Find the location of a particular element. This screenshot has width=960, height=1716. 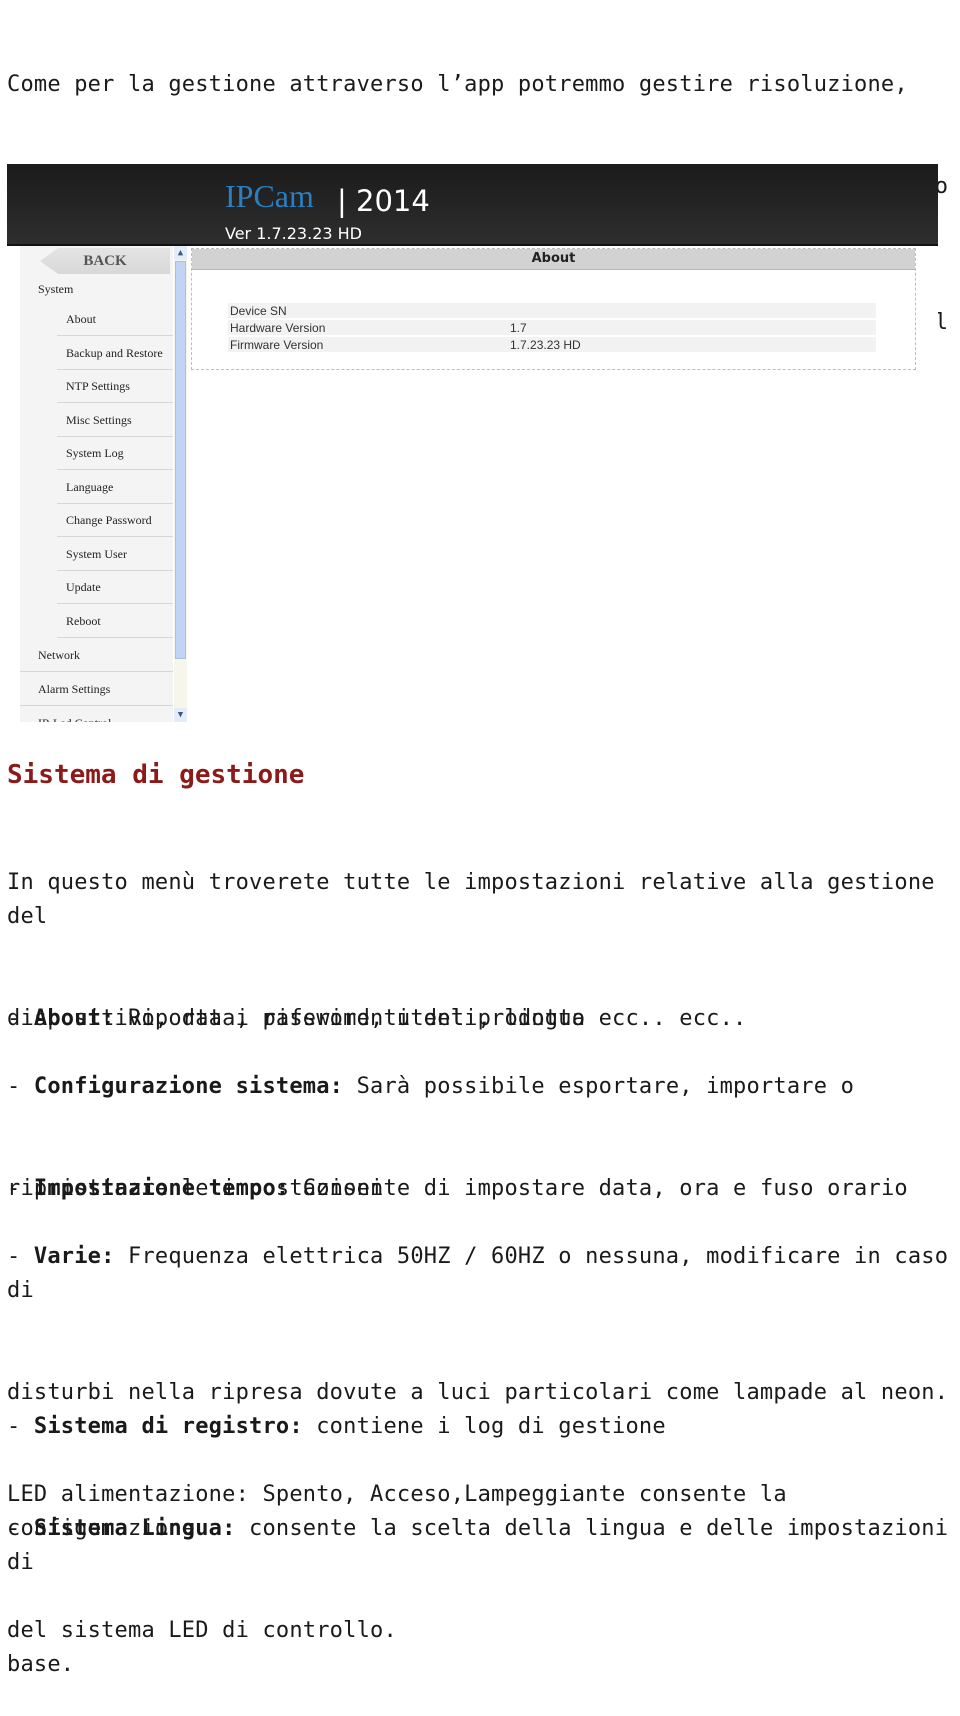

table-row: Firmware Version 1.7.23.23 HD is located at coordinates (552, 344).